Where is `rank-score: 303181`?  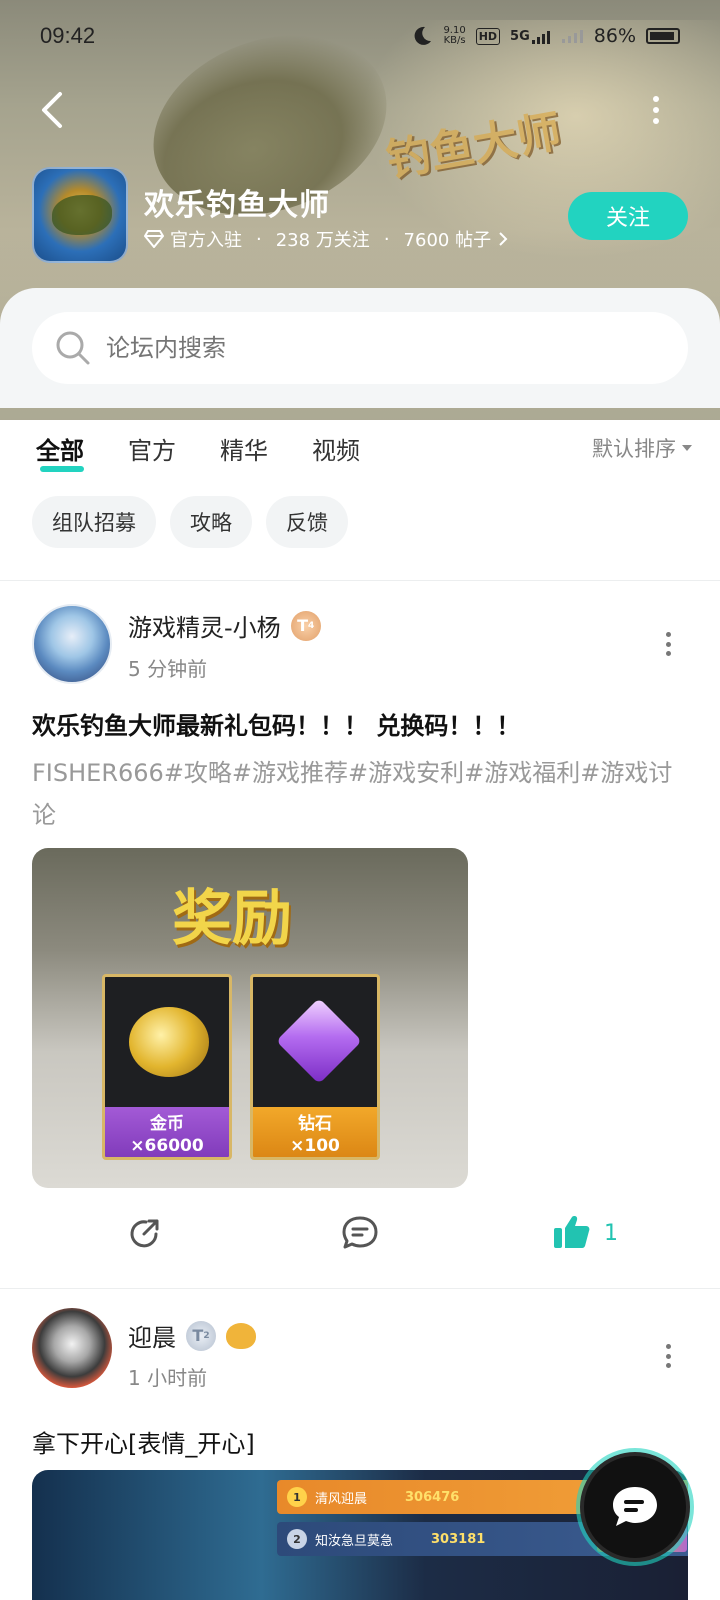
rank-score: 303181 is located at coordinates (458, 1539).